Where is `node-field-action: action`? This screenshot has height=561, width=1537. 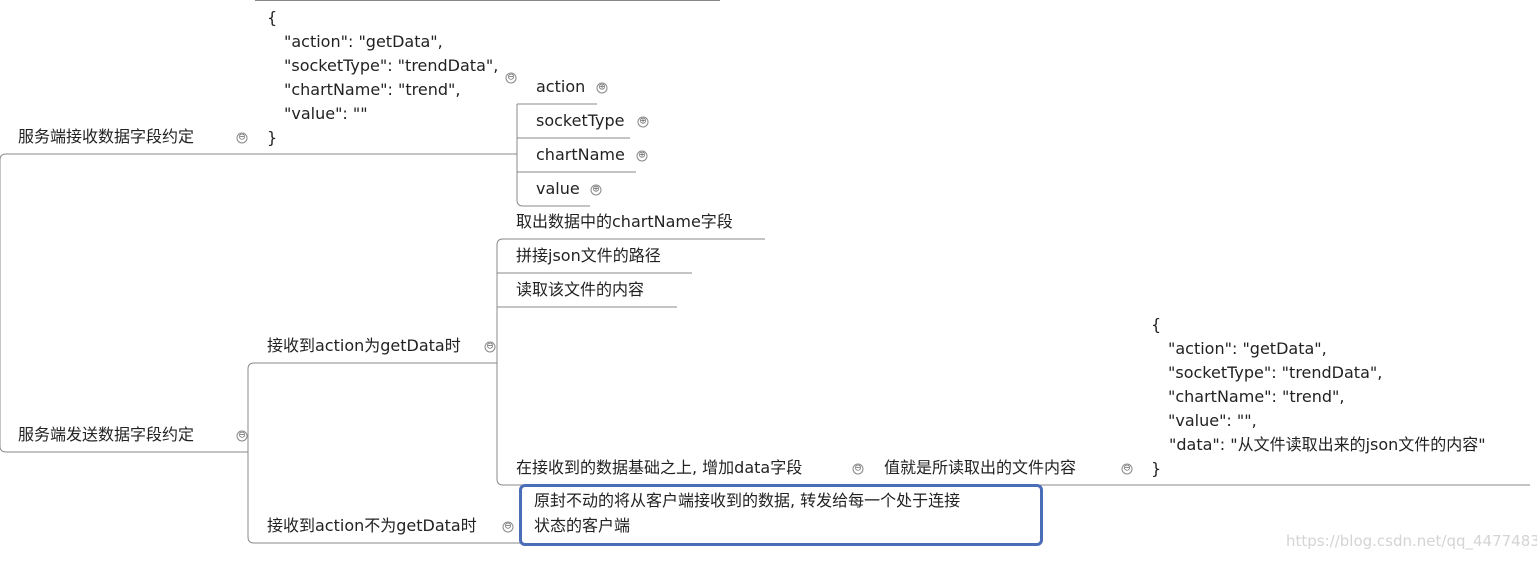 node-field-action: action is located at coordinates (560, 87).